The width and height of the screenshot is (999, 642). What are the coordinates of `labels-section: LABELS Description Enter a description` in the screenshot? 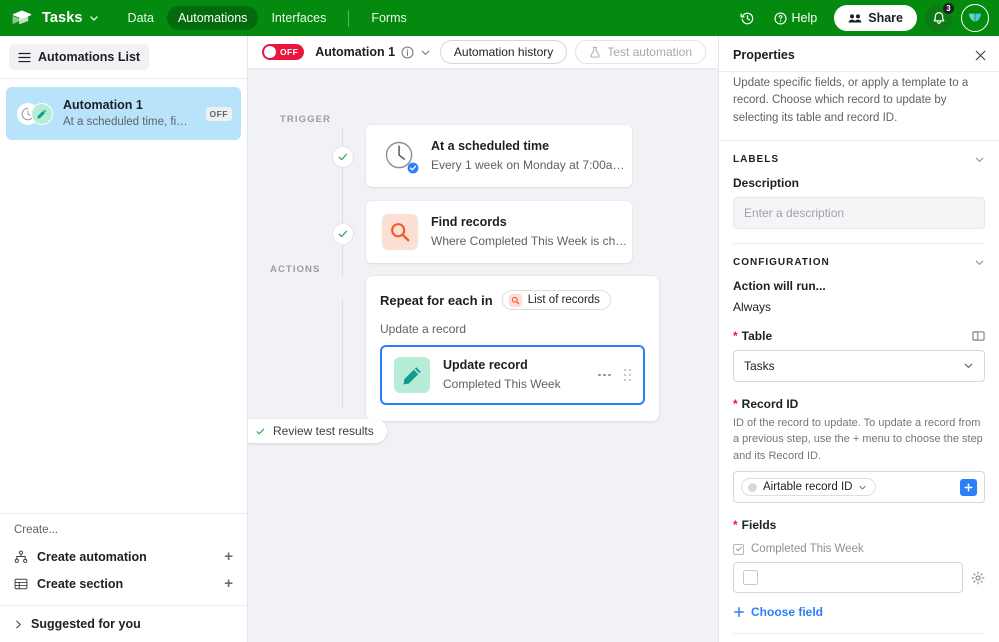 It's located at (859, 192).